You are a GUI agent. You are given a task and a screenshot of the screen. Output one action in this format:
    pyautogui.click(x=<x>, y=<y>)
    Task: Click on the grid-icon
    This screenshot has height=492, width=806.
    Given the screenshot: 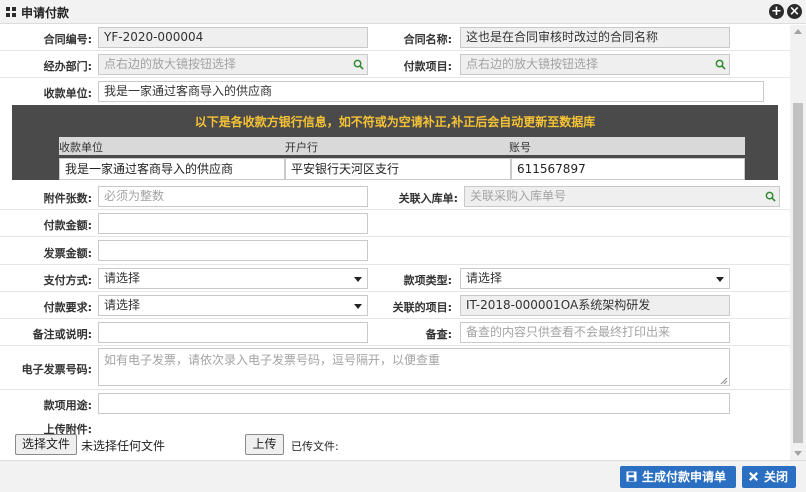 What is the action you would take?
    pyautogui.click(x=11, y=12)
    